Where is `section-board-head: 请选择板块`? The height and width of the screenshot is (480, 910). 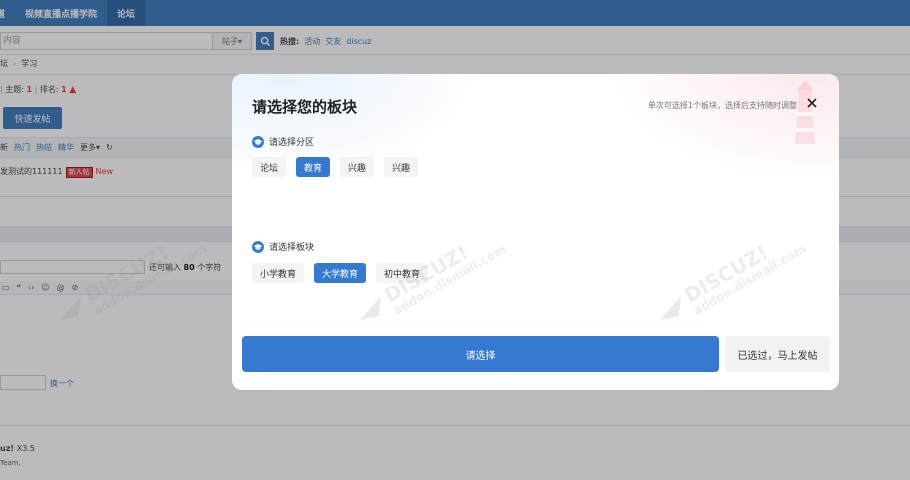
section-board-head: 请选择板块 is located at coordinates (283, 246).